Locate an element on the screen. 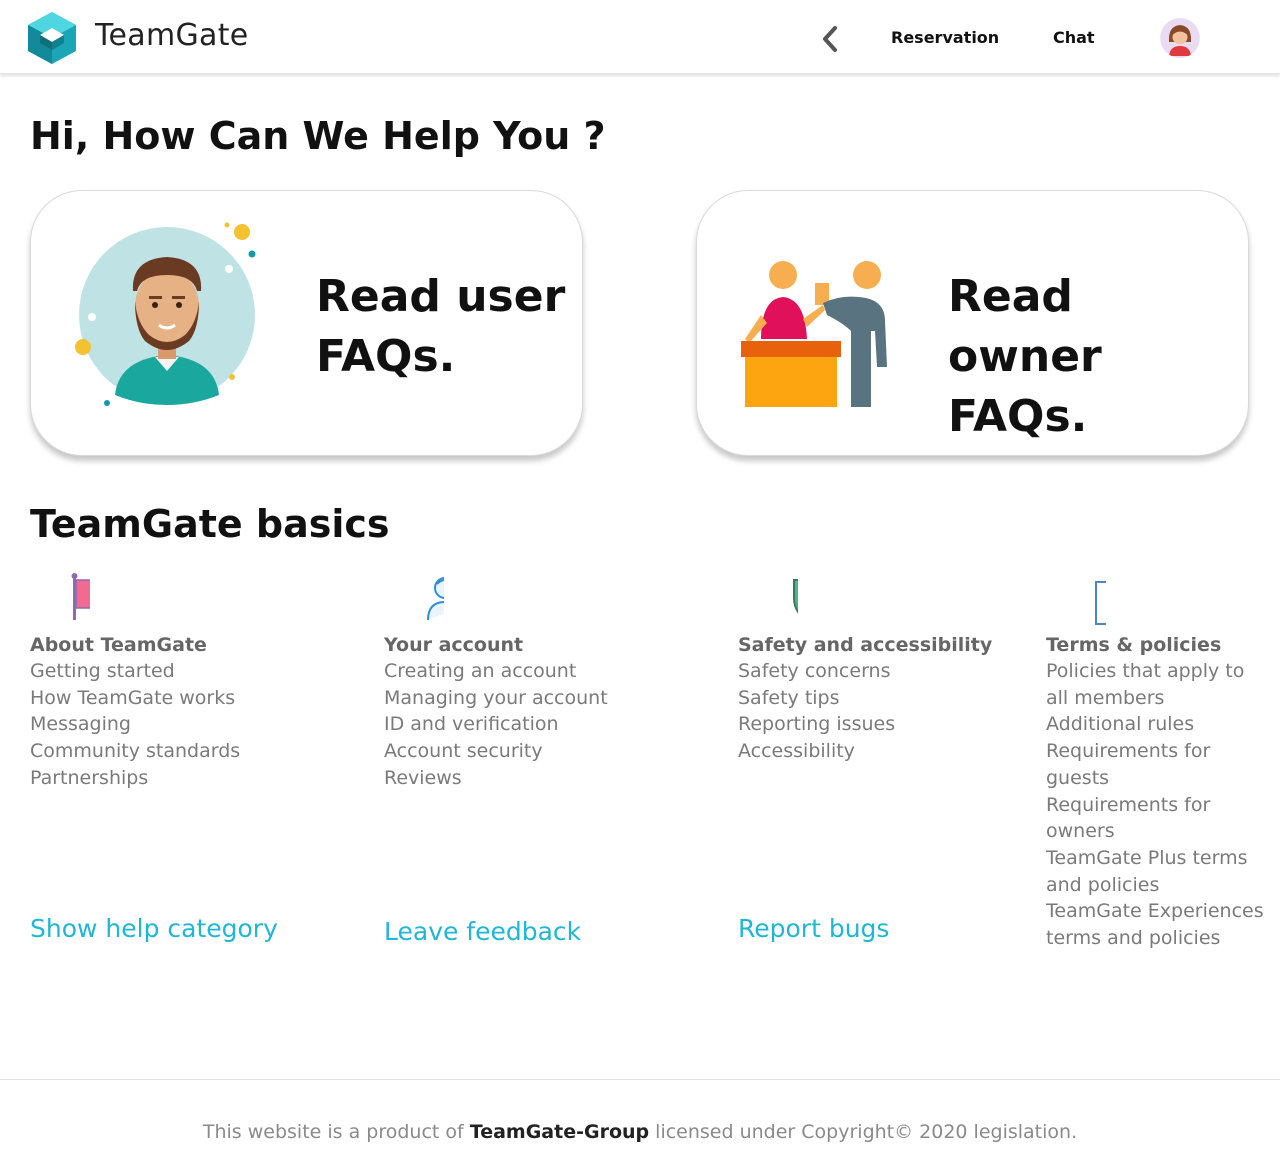 The image size is (1280, 1153). column-title: About TeamGate is located at coordinates (190, 645).